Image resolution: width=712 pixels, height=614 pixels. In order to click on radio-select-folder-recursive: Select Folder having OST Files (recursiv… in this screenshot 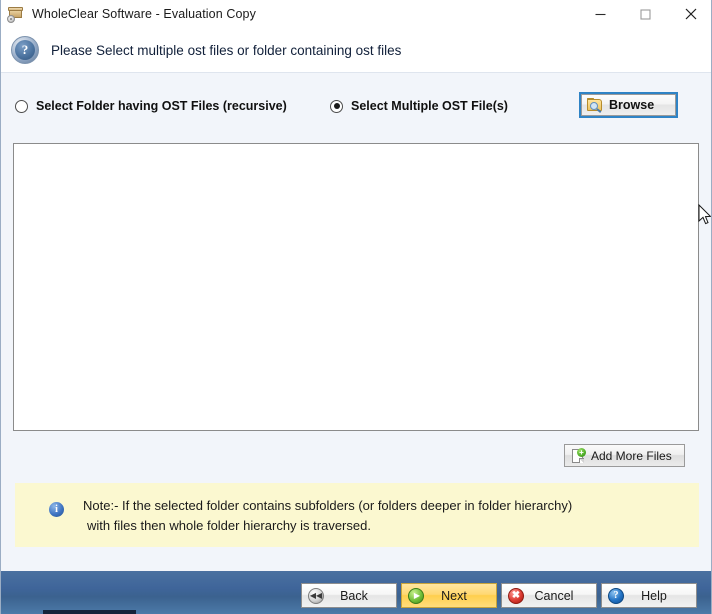, I will do `click(151, 106)`.